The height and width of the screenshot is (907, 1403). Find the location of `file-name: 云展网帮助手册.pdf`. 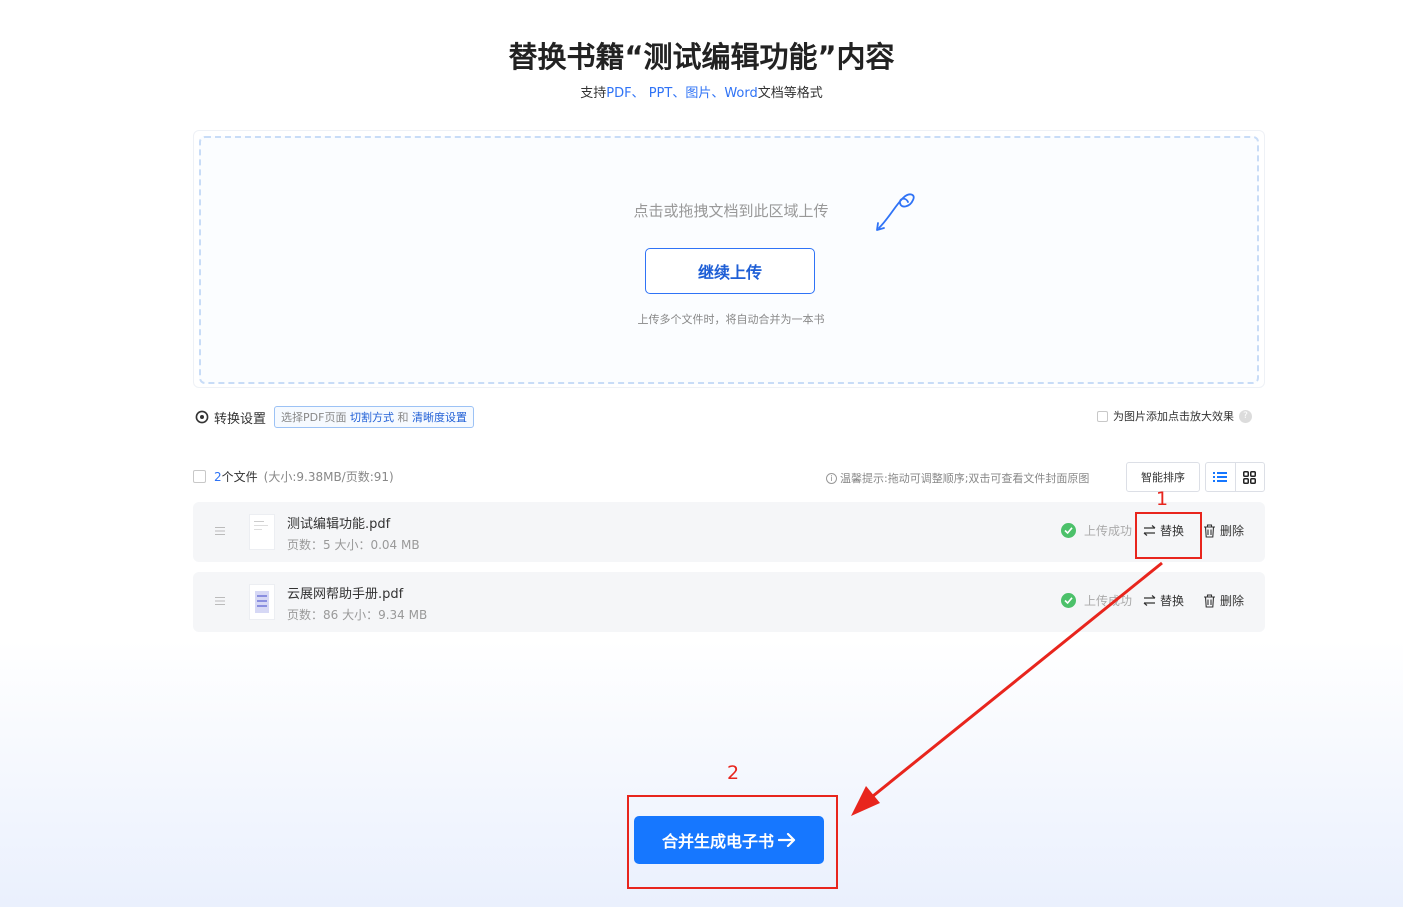

file-name: 云展网帮助手册.pdf is located at coordinates (345, 594).